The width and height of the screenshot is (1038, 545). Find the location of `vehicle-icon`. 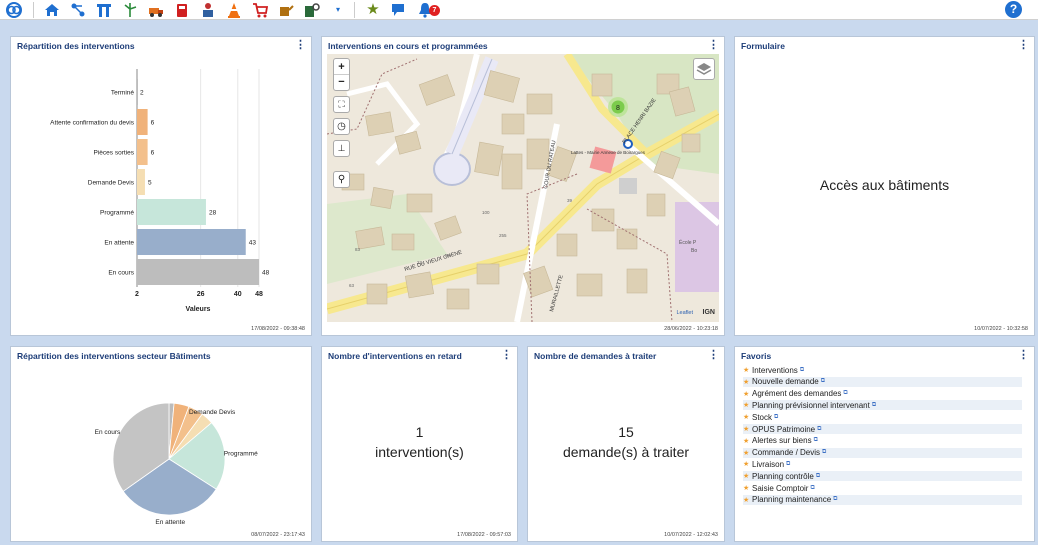

vehicle-icon is located at coordinates (156, 10).